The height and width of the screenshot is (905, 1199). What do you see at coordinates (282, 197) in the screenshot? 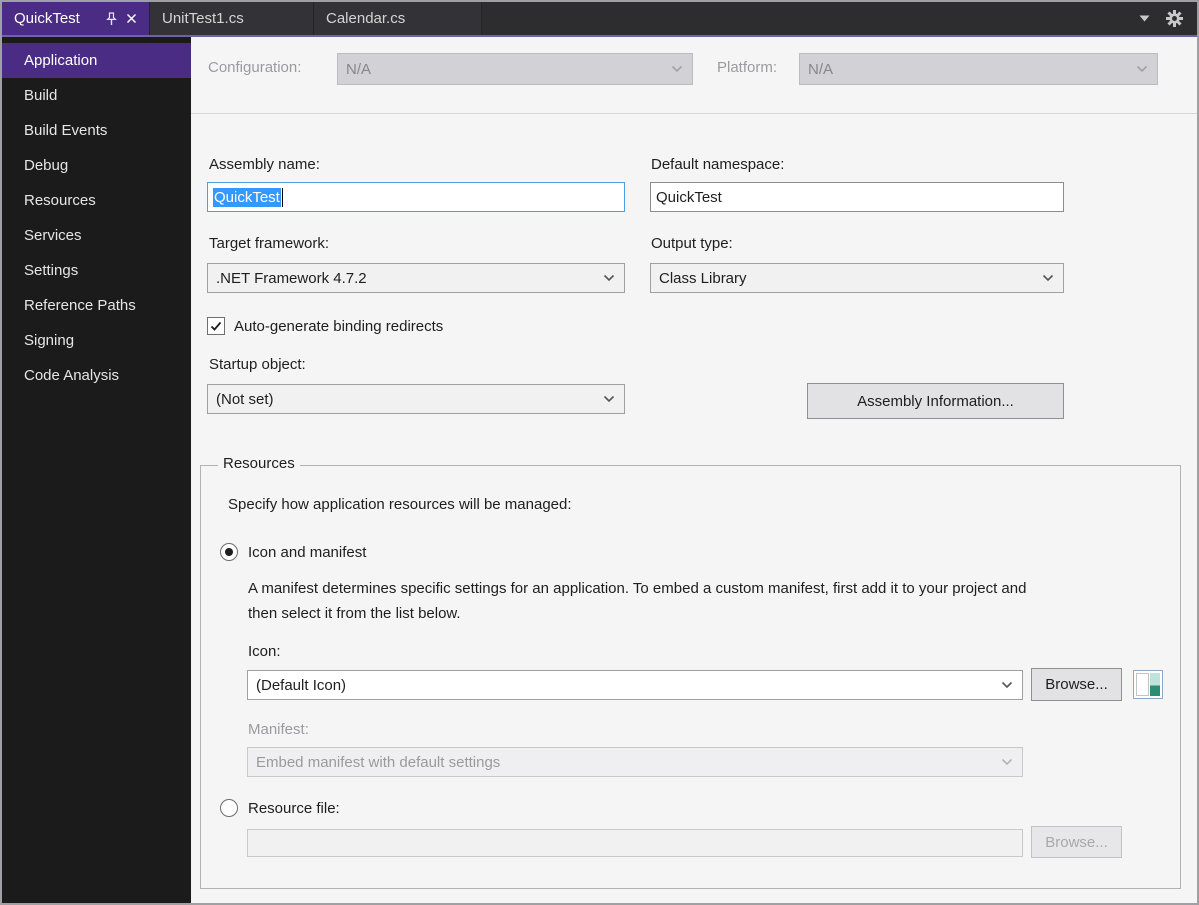
I see `text-caret` at bounding box center [282, 197].